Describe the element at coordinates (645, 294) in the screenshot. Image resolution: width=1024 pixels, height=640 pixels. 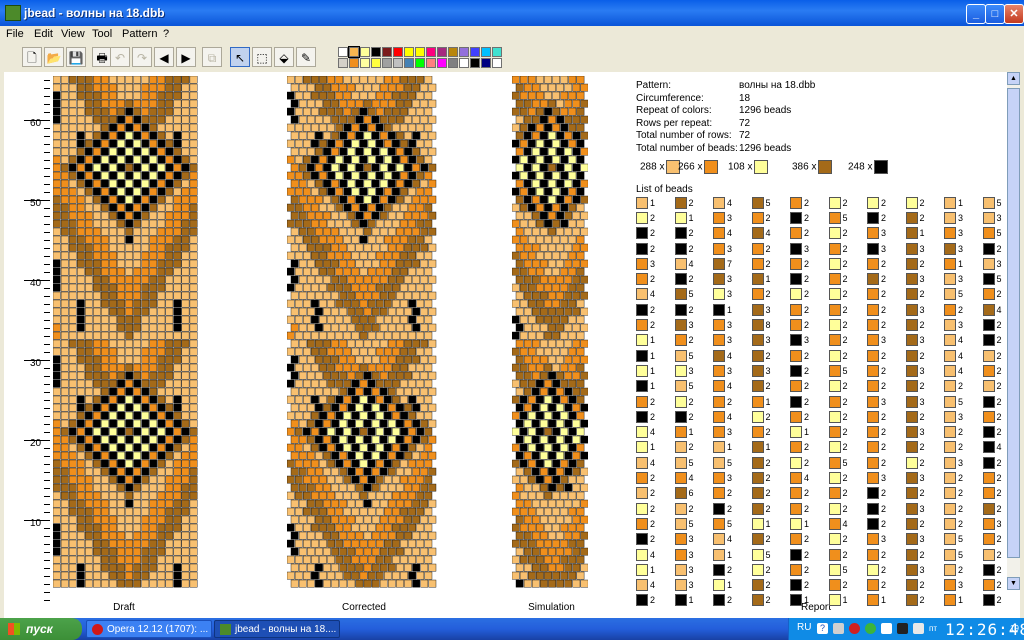
I see `bead-list-item: 4` at that location.